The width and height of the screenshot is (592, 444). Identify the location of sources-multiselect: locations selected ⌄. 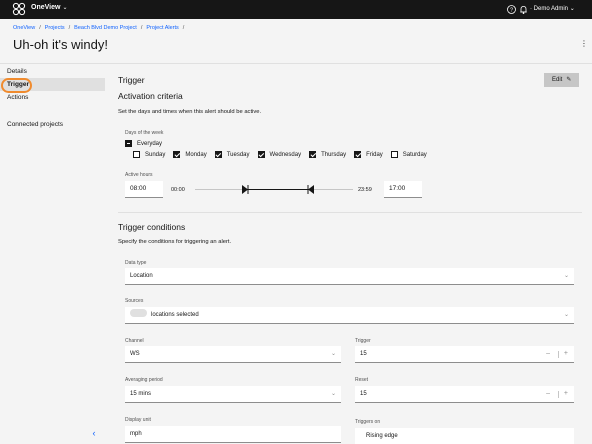
(349, 315).